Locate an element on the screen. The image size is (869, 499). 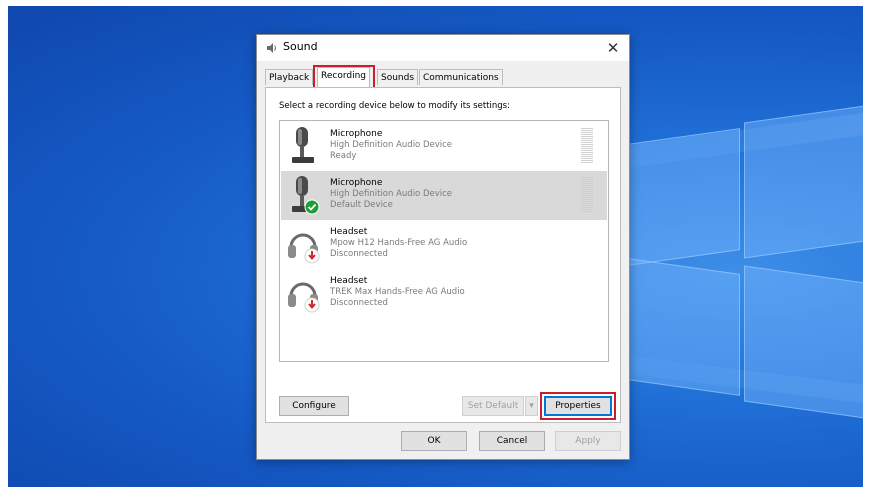
apply-button: Apply is located at coordinates (588, 441).